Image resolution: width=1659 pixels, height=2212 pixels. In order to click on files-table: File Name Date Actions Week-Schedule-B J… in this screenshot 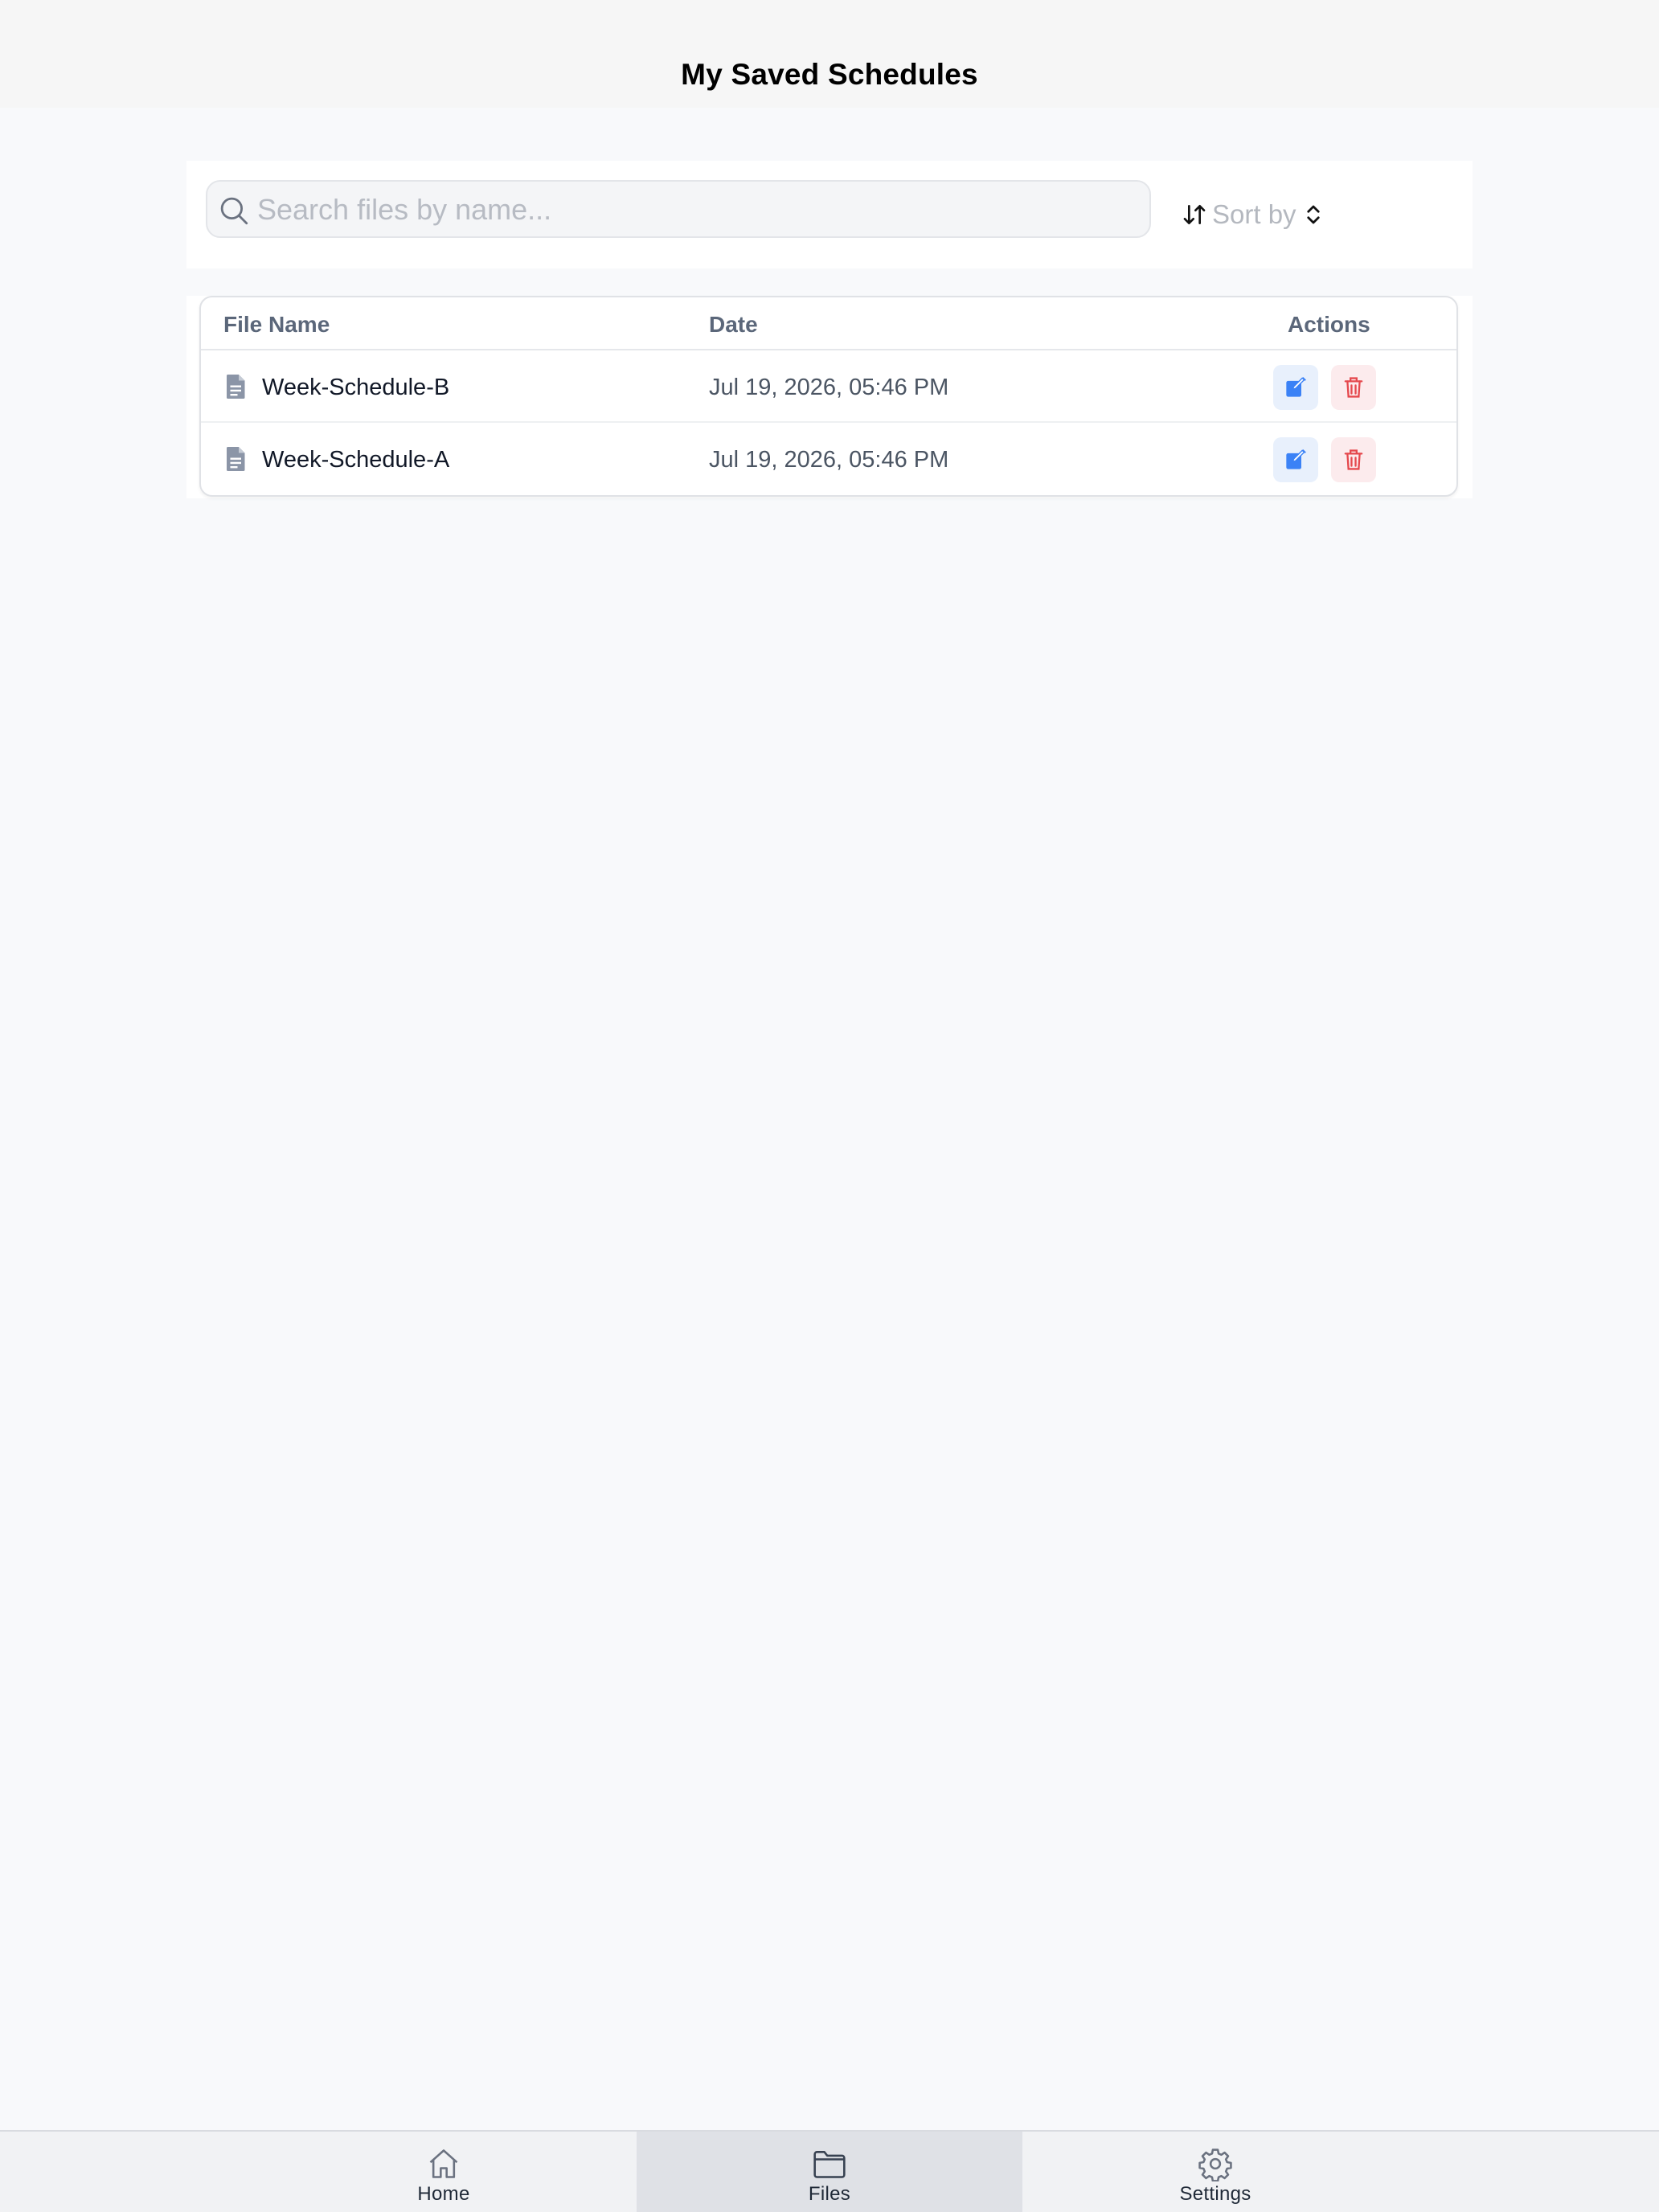, I will do `click(828, 396)`.